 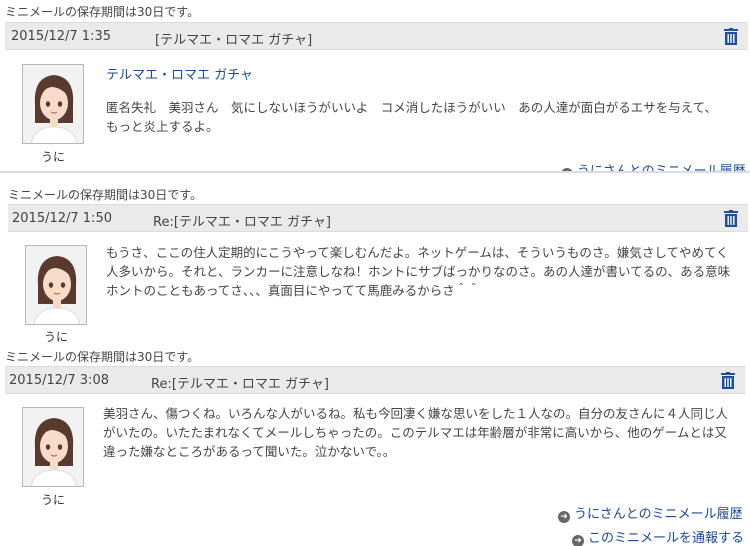 I want to click on message-date: 2015/12/7 1:50, so click(x=62, y=218).